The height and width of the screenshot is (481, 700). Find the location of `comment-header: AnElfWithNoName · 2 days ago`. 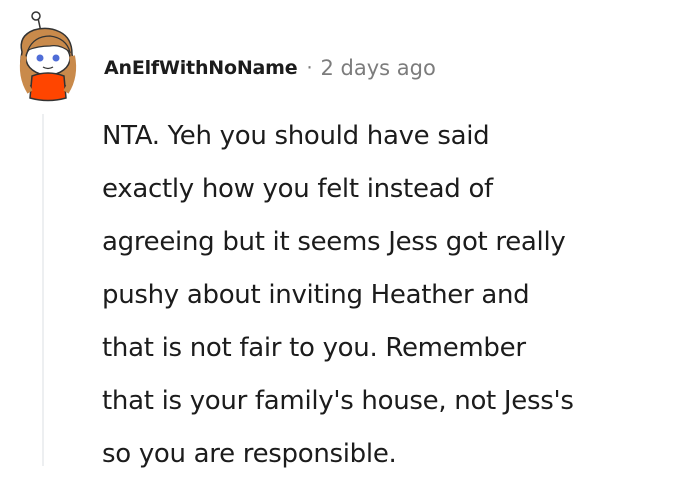

comment-header: AnElfWithNoName · 2 days ago is located at coordinates (270, 68).